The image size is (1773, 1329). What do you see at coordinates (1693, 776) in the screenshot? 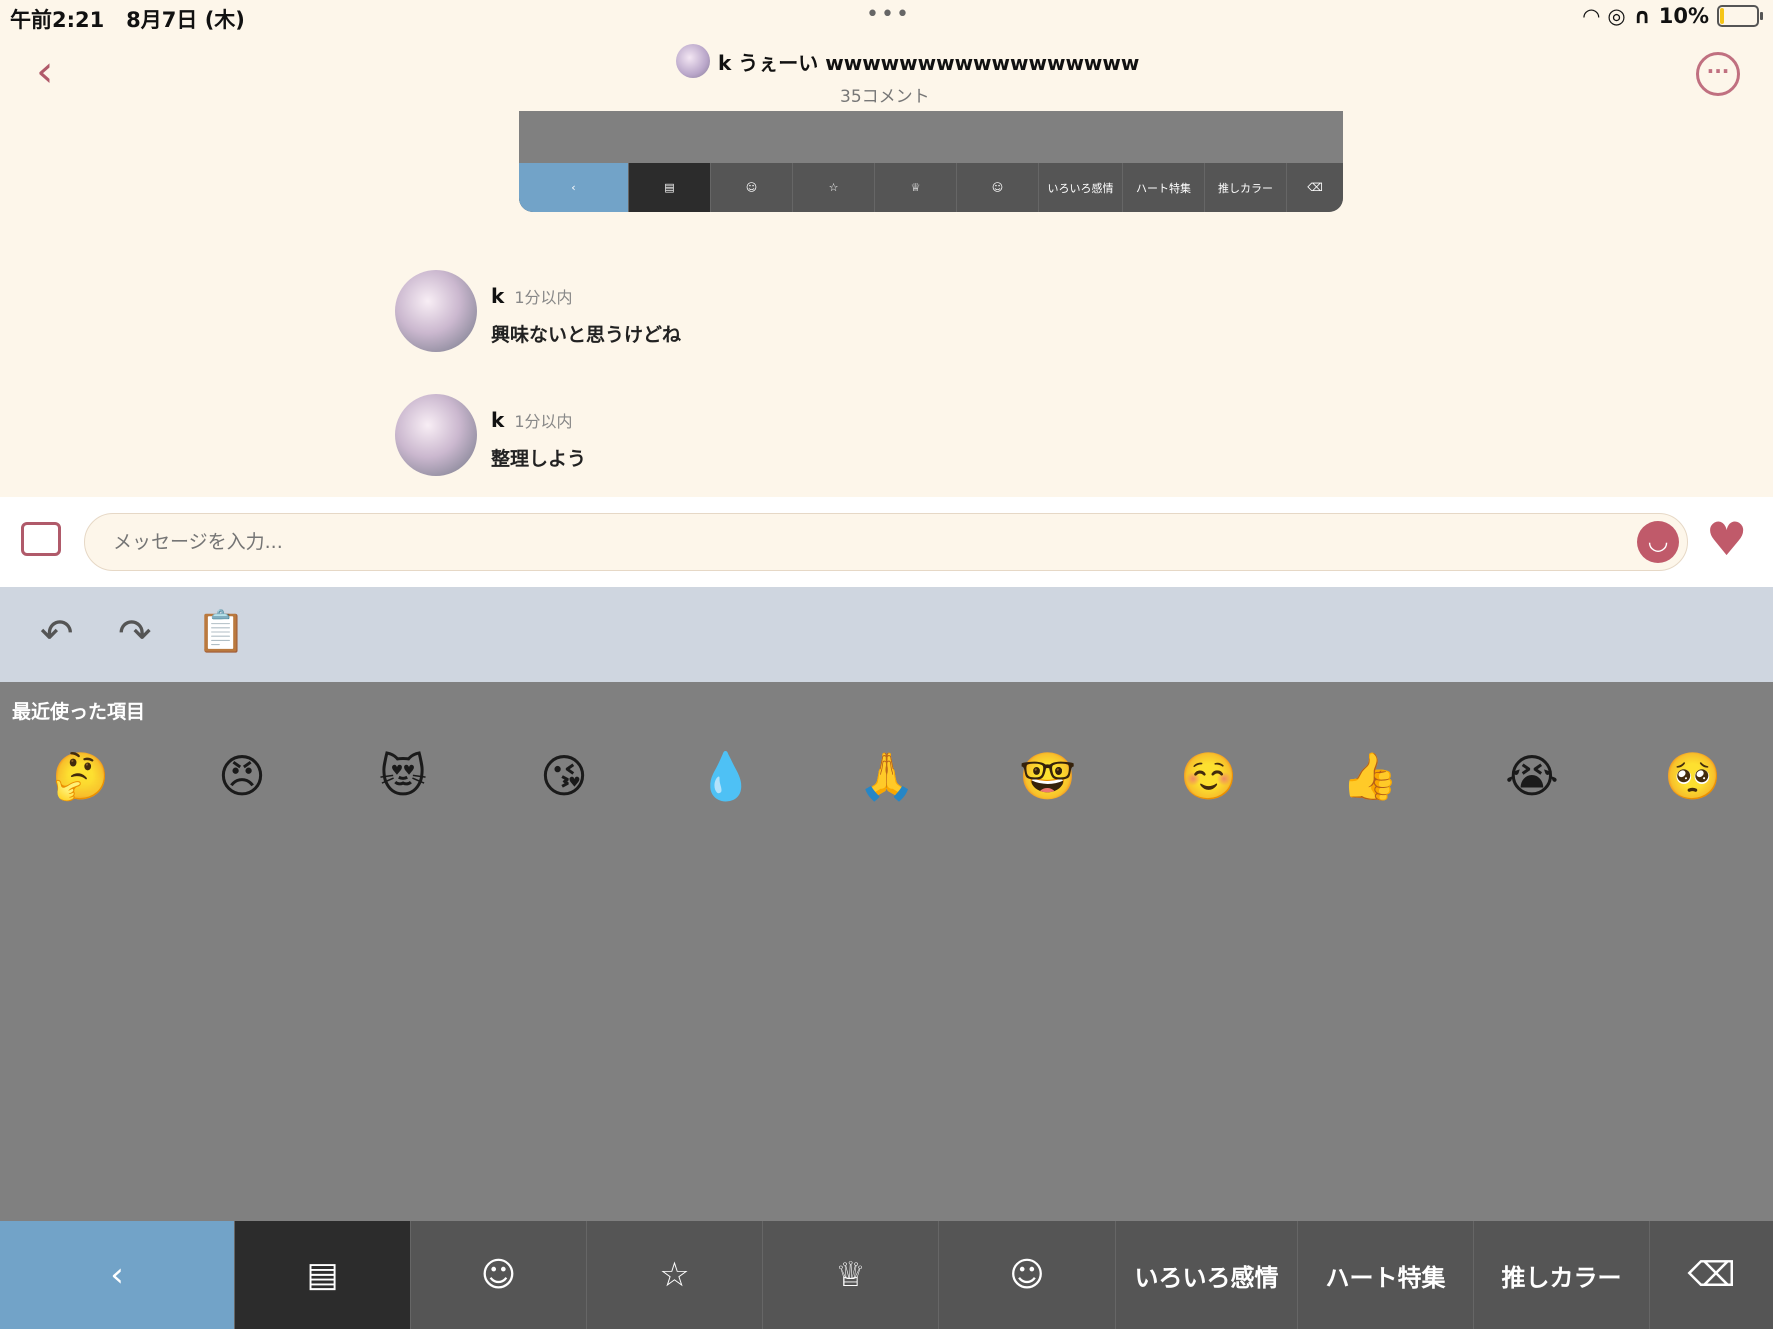
I see `emoji-key: 🥺` at bounding box center [1693, 776].